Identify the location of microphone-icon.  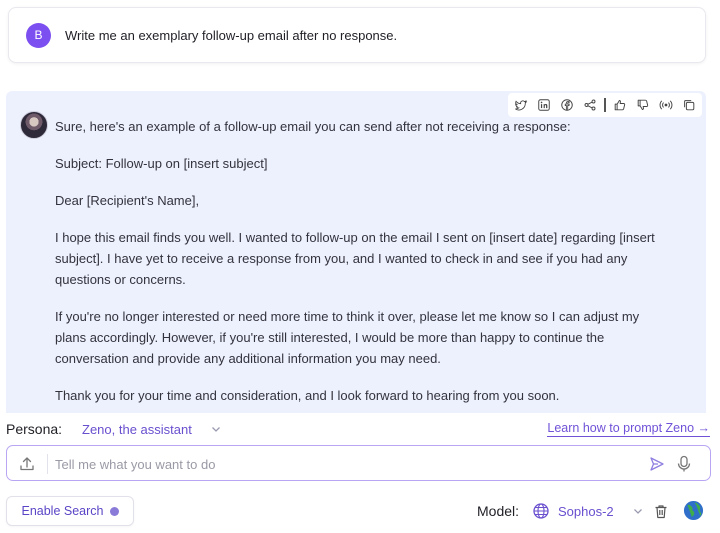
(684, 464).